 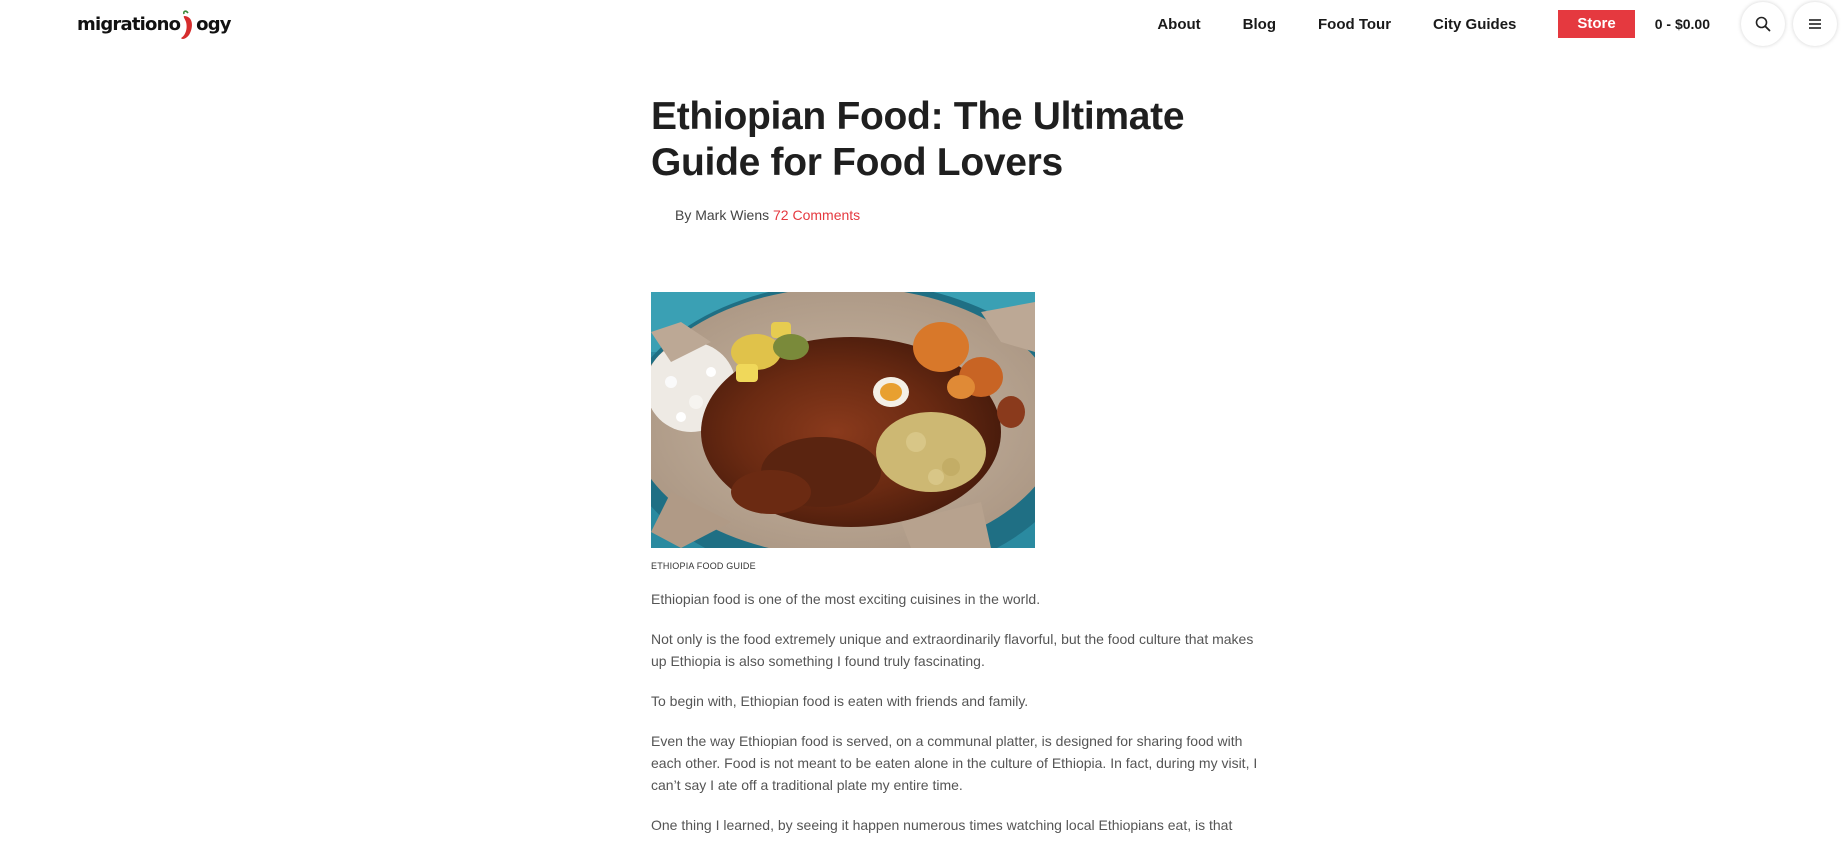 What do you see at coordinates (1259, 24) in the screenshot?
I see `nav-blog: Blog` at bounding box center [1259, 24].